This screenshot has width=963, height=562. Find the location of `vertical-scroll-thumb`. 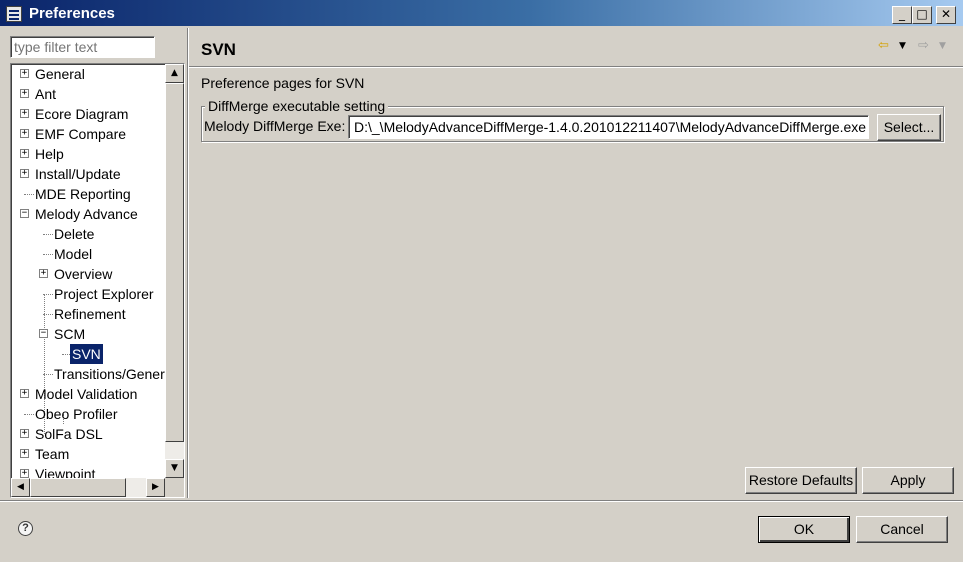

vertical-scroll-thumb is located at coordinates (174, 262).